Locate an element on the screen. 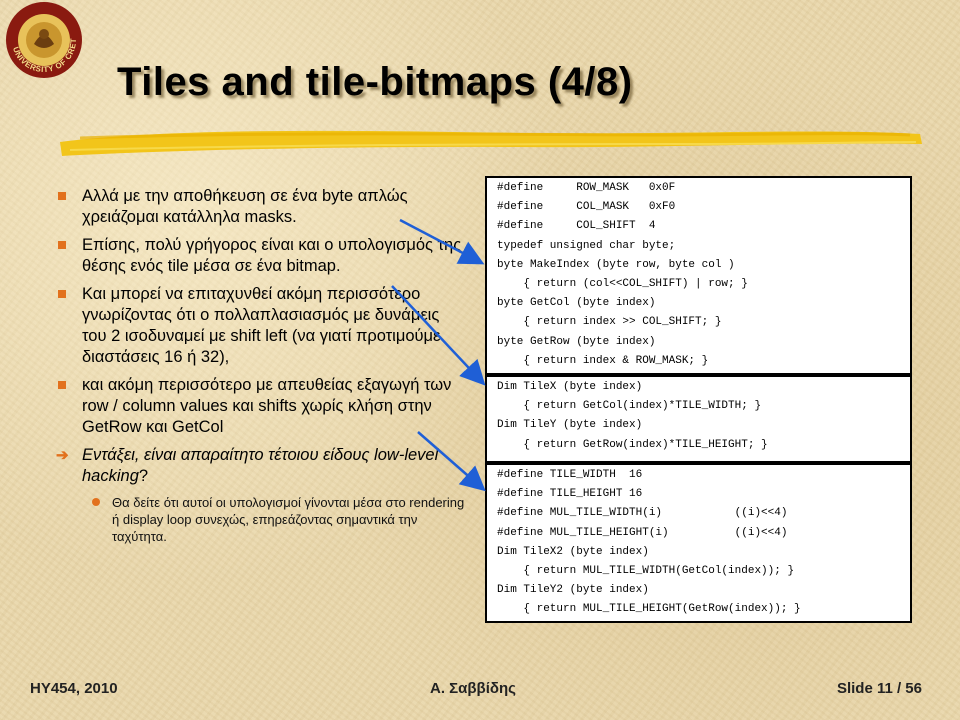 The image size is (960, 720). footer-author: Α. Σαββίδης is located at coordinates (473, 688).